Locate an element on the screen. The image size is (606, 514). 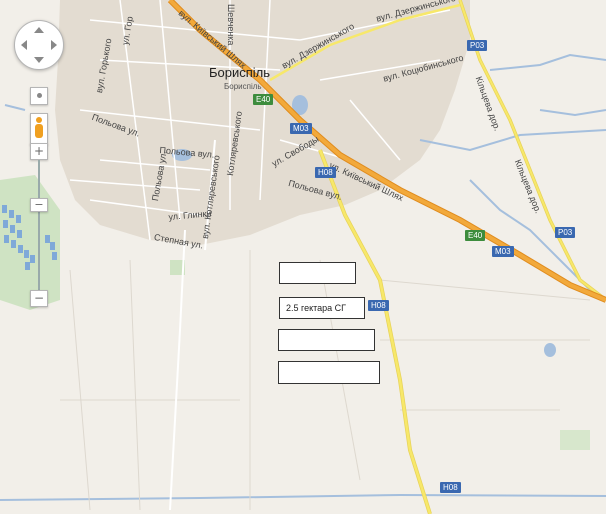
pan-right-icon is located at coordinates (54, 45).